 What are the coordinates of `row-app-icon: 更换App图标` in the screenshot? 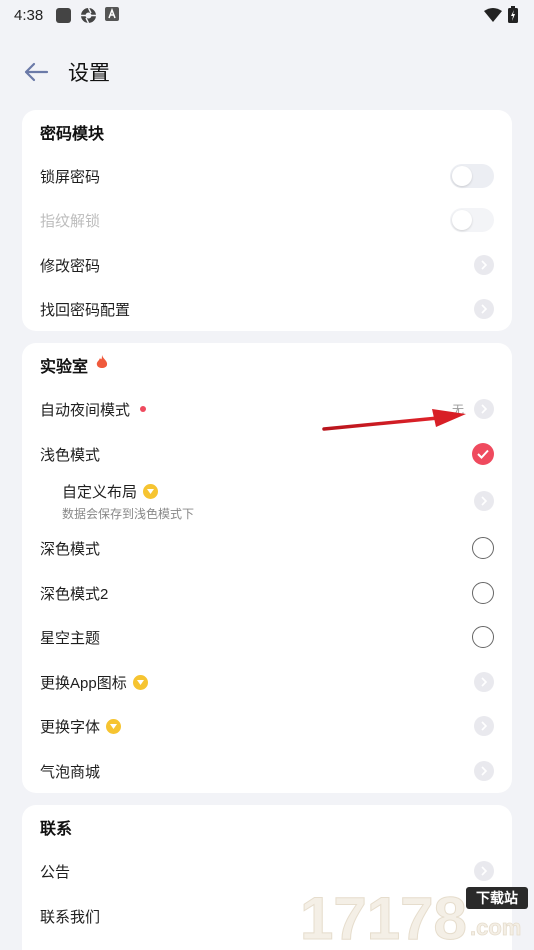 It's located at (267, 682).